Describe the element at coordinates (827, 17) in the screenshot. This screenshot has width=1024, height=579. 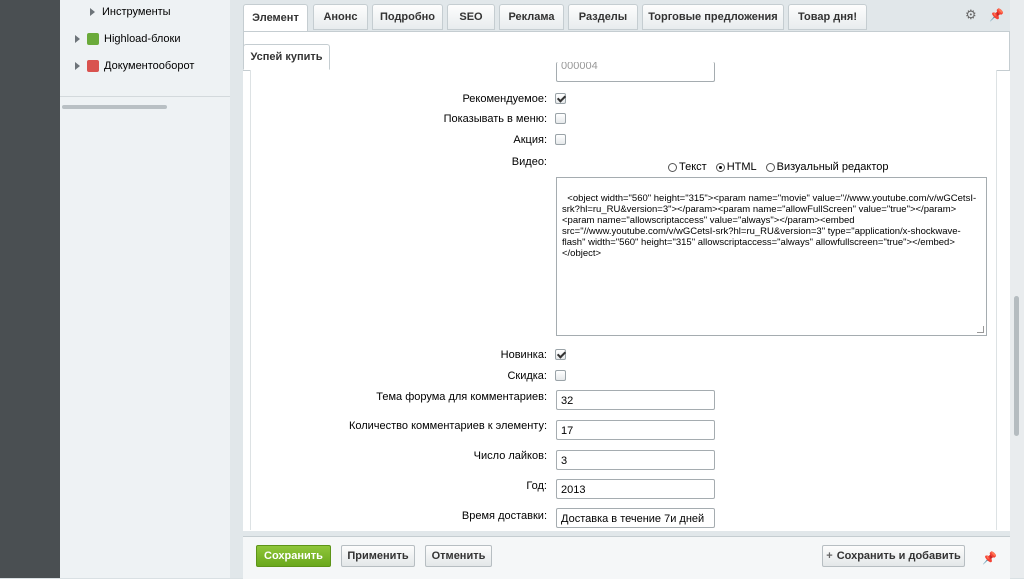
I see `tab-product-of-day: Товар дня!` at that location.